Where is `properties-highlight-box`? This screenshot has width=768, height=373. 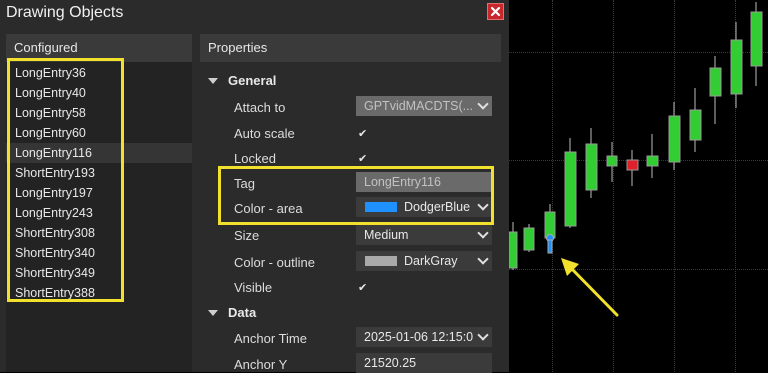 properties-highlight-box is located at coordinates (356, 195).